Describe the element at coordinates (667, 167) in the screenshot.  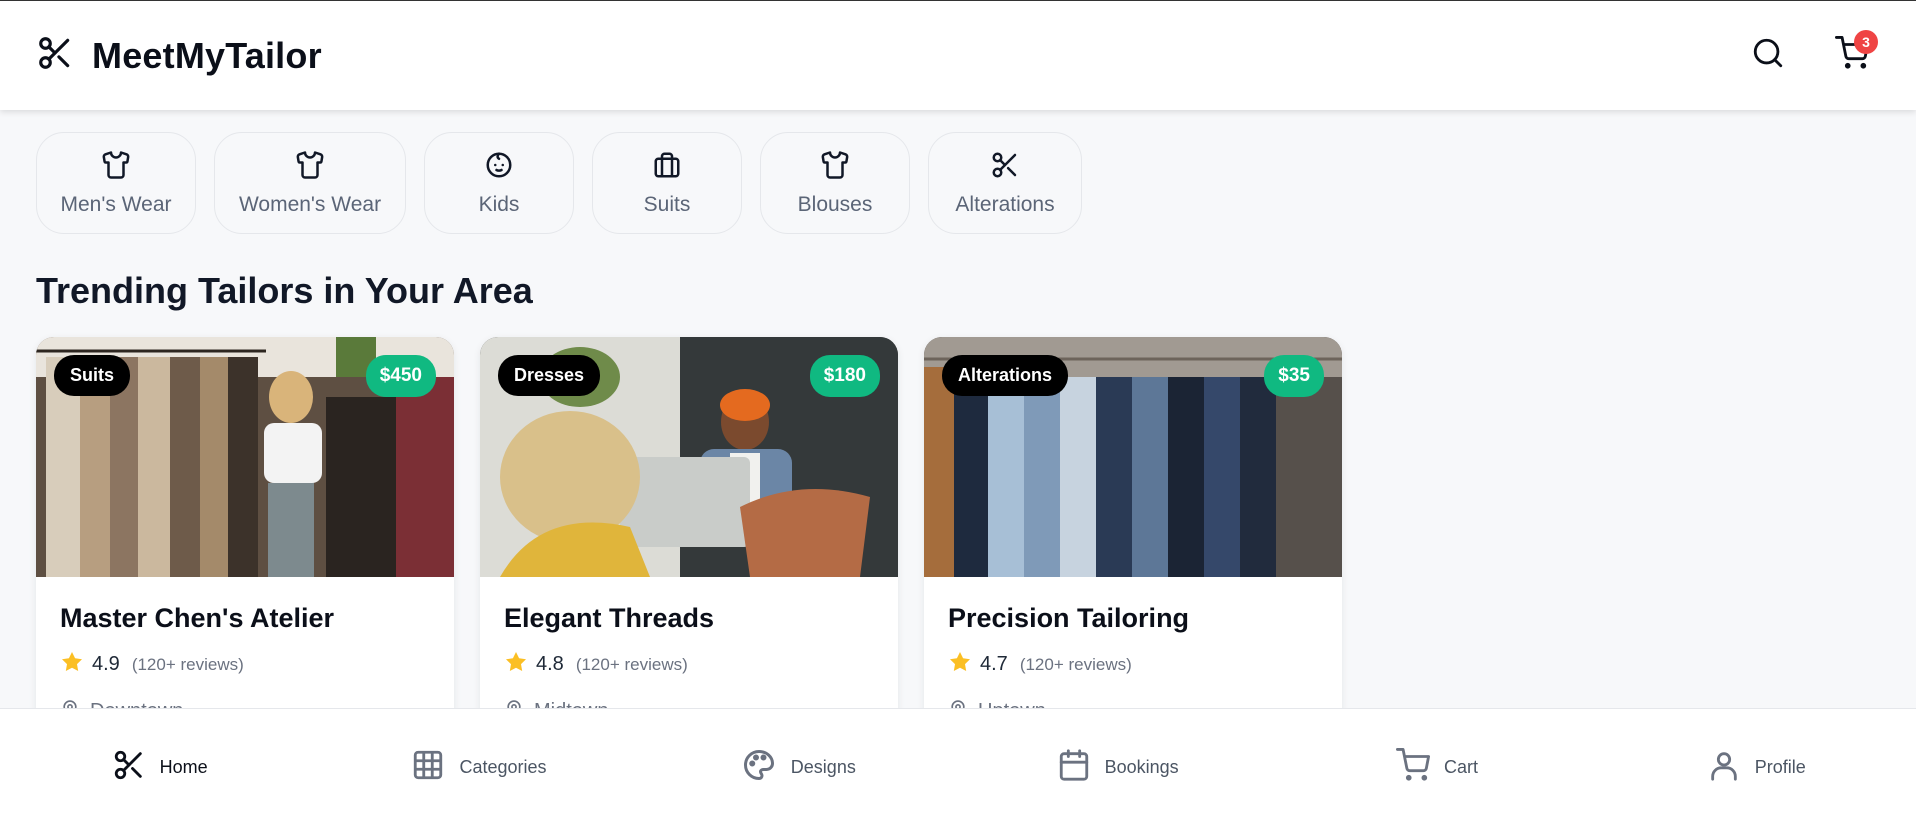
I see `briefcase-icon` at that location.